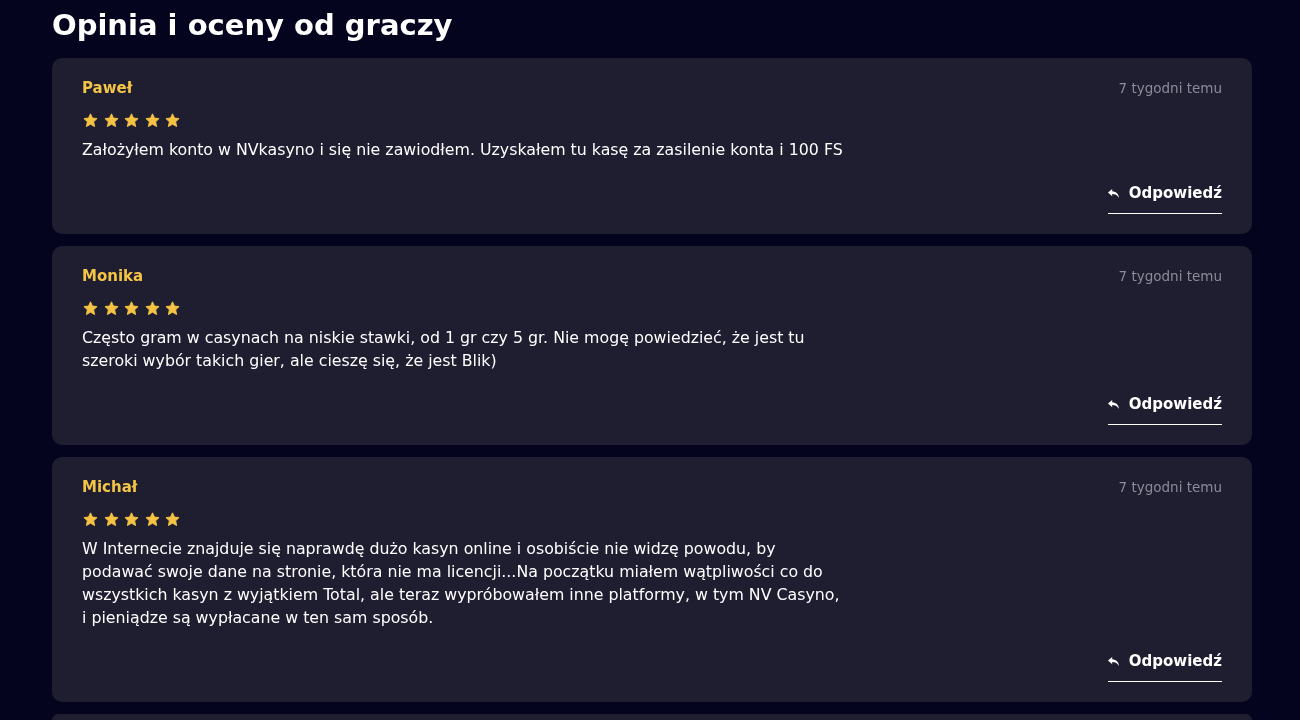  What do you see at coordinates (110, 487) in the screenshot?
I see `reviewer-name: Michał` at bounding box center [110, 487].